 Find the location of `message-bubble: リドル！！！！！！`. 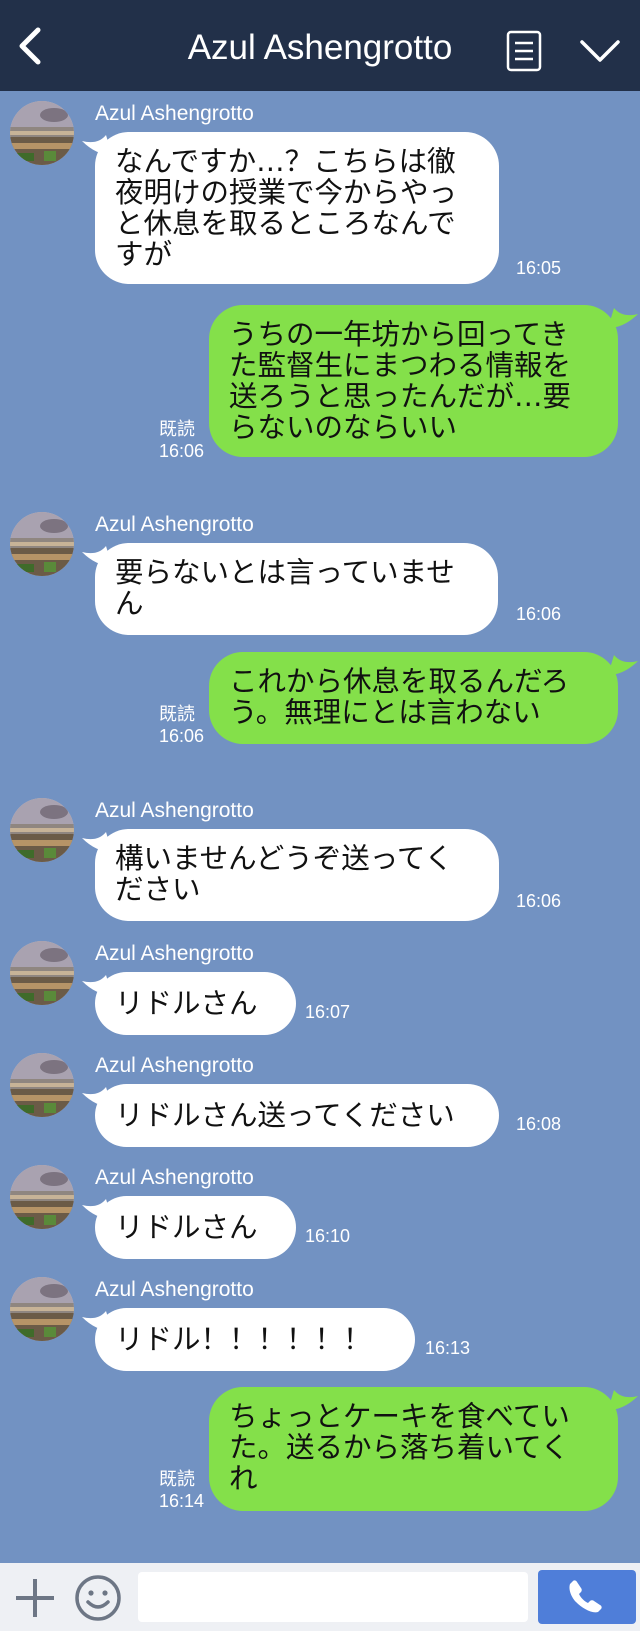

message-bubble: リドル！！！！！！ is located at coordinates (255, 1339).